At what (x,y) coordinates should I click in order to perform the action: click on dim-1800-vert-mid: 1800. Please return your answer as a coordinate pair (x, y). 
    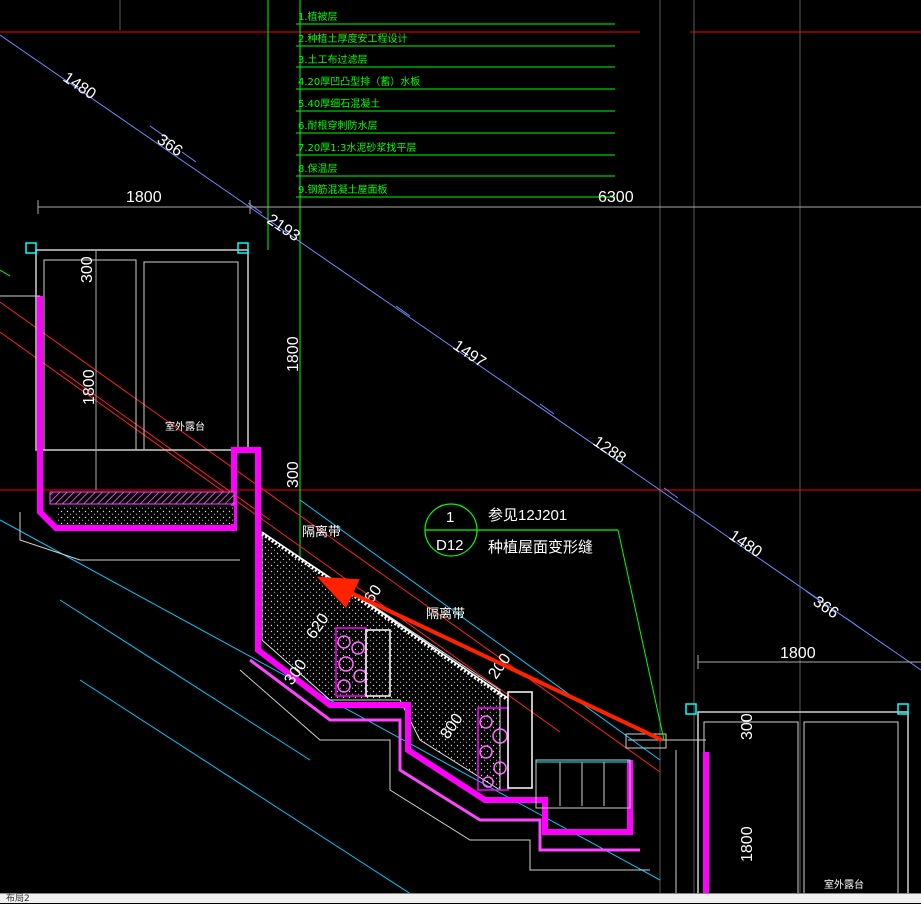
    Looking at the image, I should click on (293, 354).